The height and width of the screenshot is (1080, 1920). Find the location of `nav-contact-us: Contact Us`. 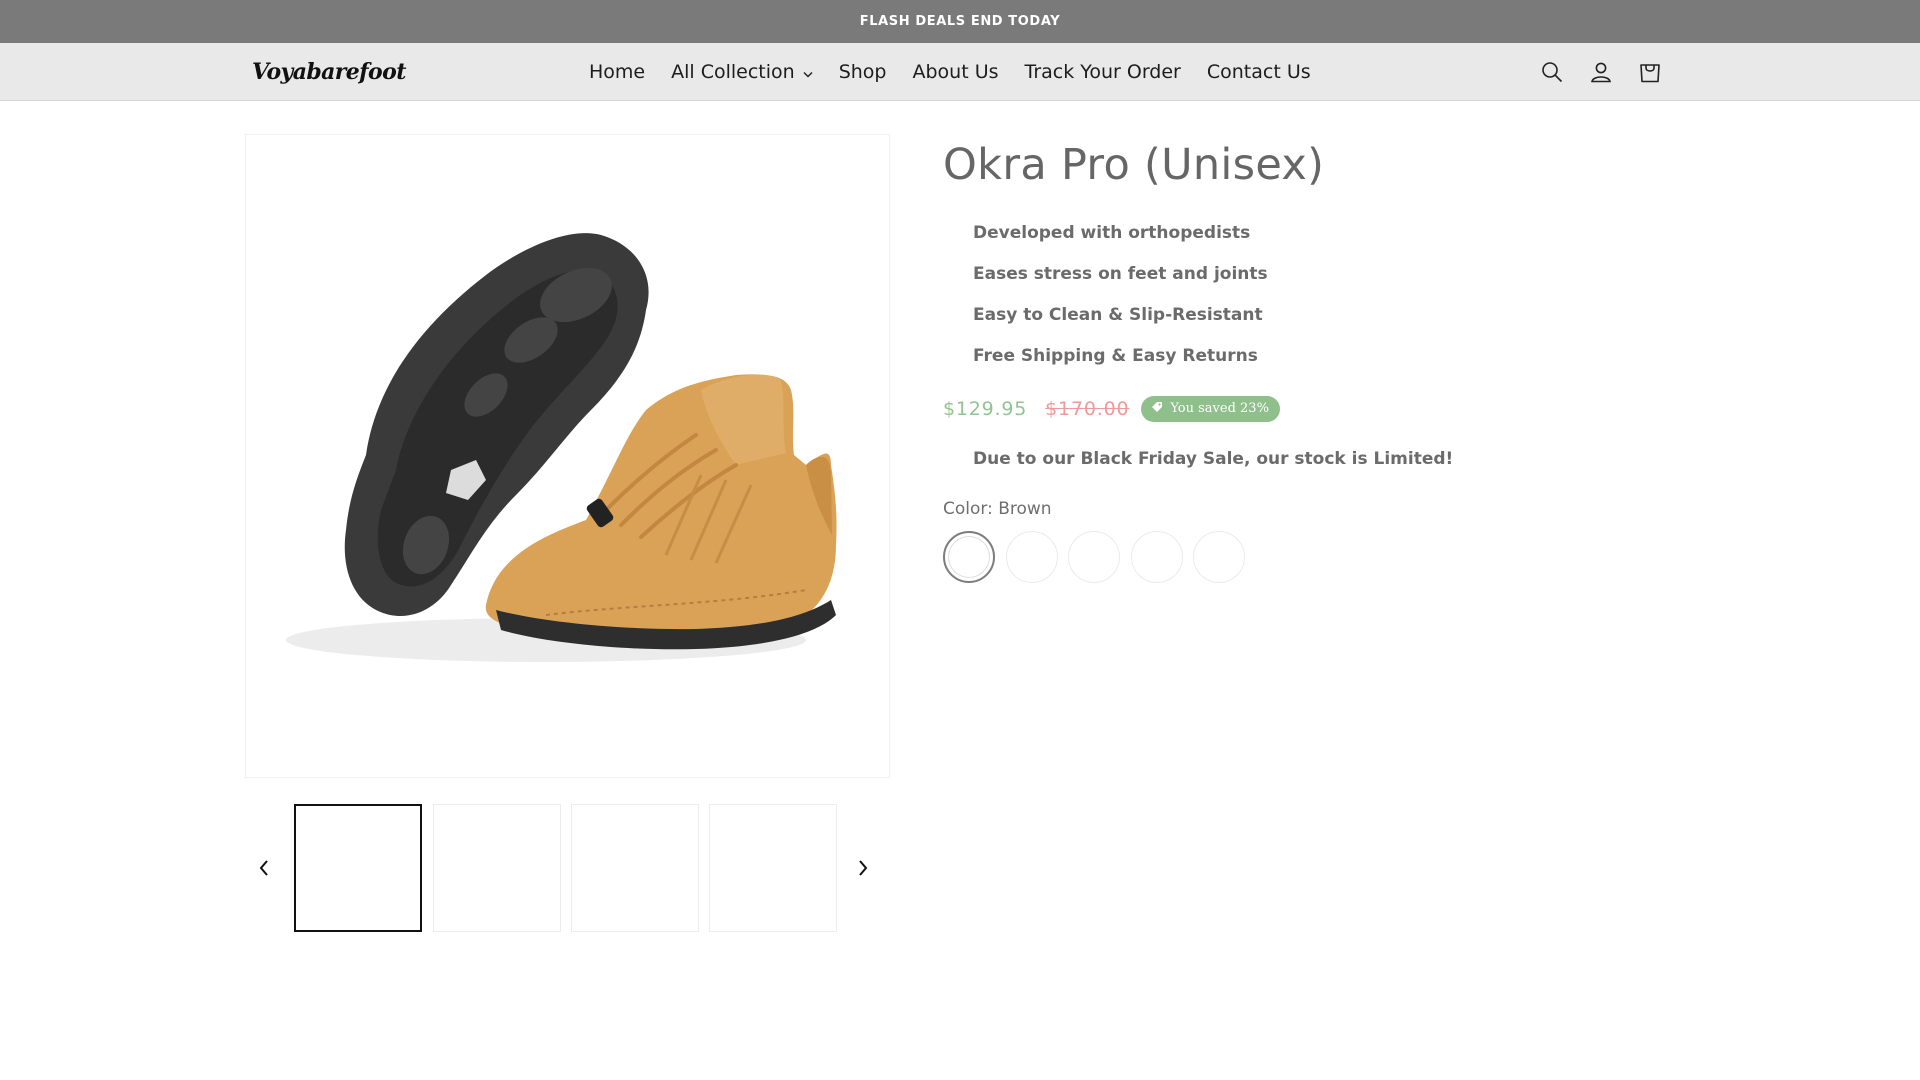

nav-contact-us: Contact Us is located at coordinates (1259, 72).